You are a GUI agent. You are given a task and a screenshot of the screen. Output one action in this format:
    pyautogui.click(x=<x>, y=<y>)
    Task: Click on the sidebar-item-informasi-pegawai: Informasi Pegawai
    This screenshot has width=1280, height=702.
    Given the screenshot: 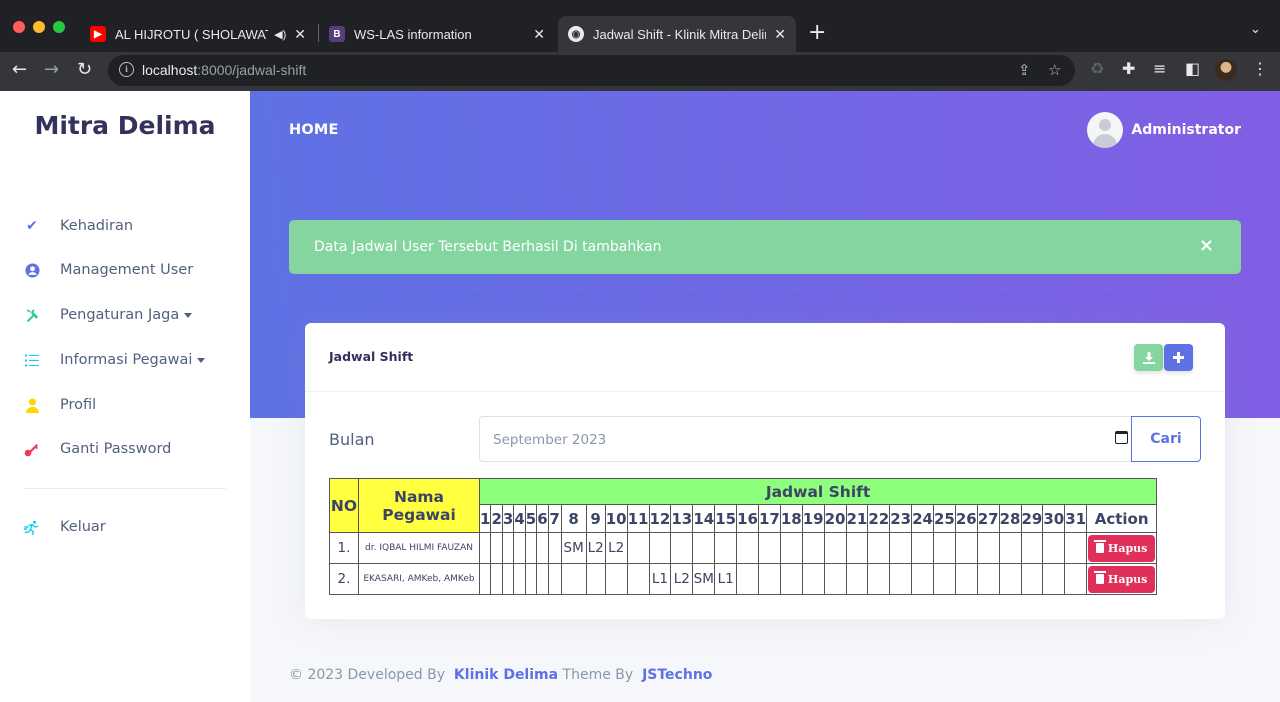 What is the action you would take?
    pyautogui.click(x=115, y=360)
    